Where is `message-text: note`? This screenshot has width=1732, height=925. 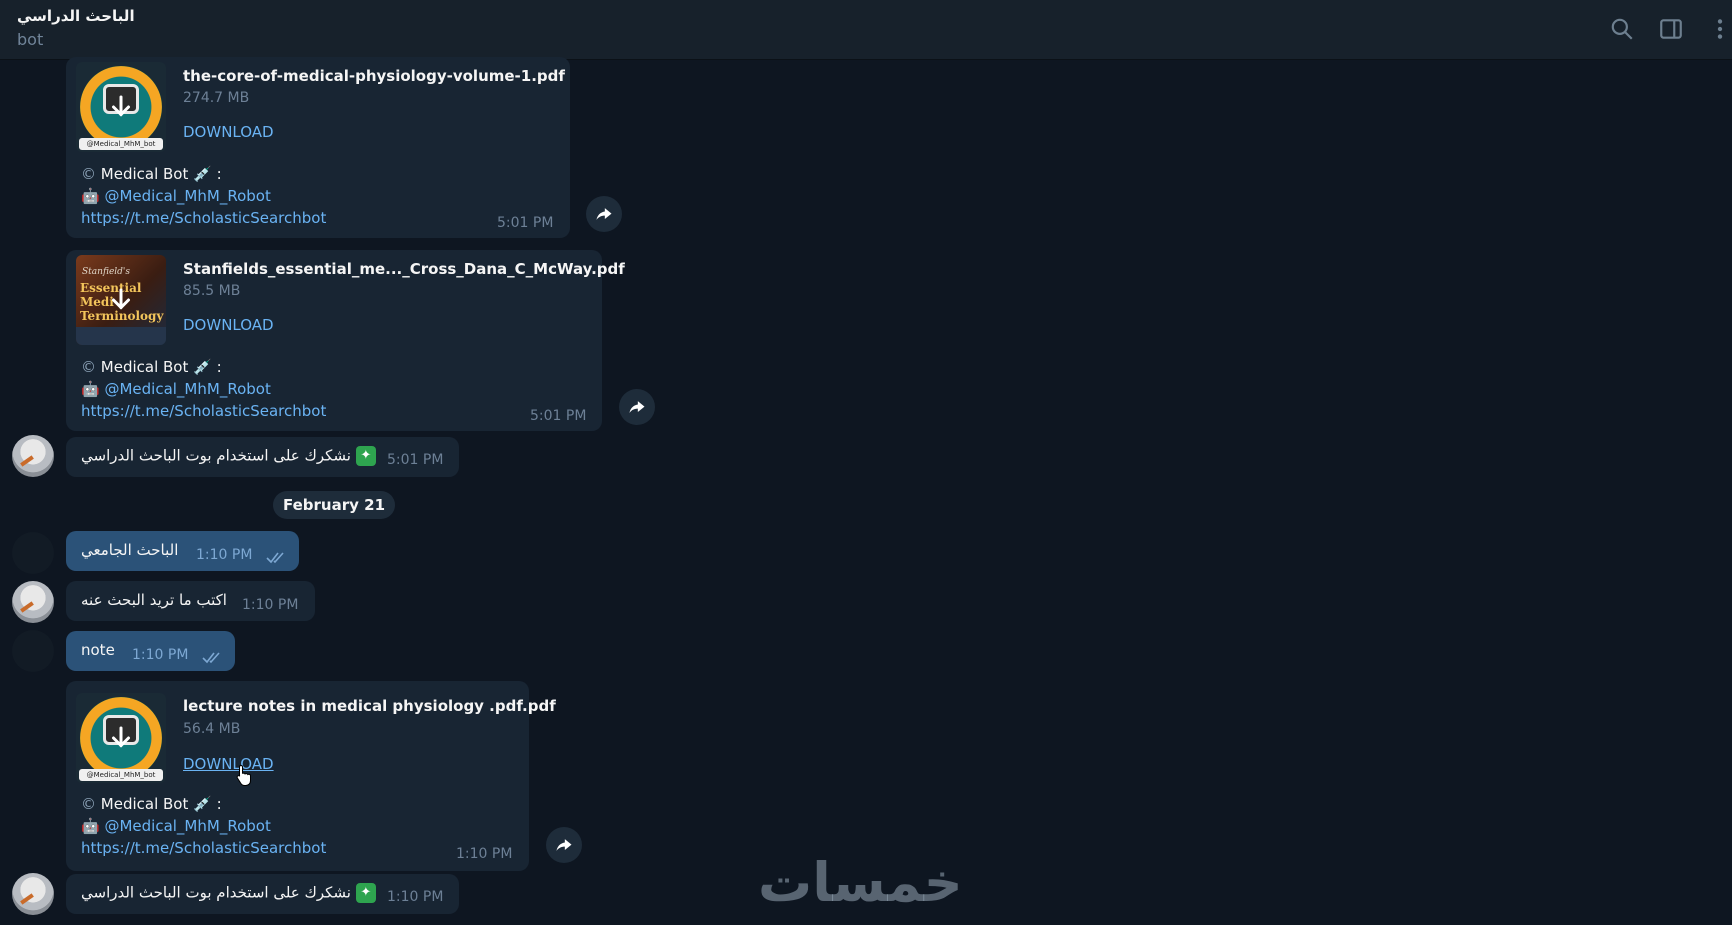
message-text: note is located at coordinates (98, 650).